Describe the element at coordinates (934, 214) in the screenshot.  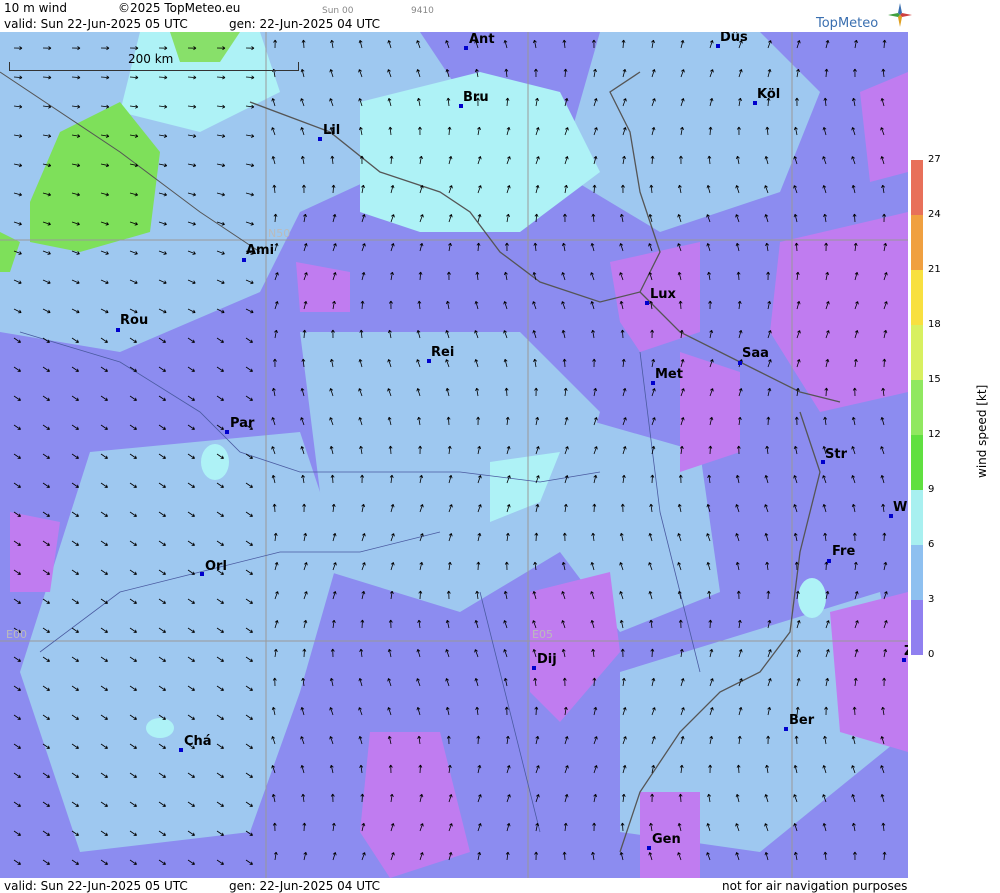
I see `legend-tick: 24` at that location.